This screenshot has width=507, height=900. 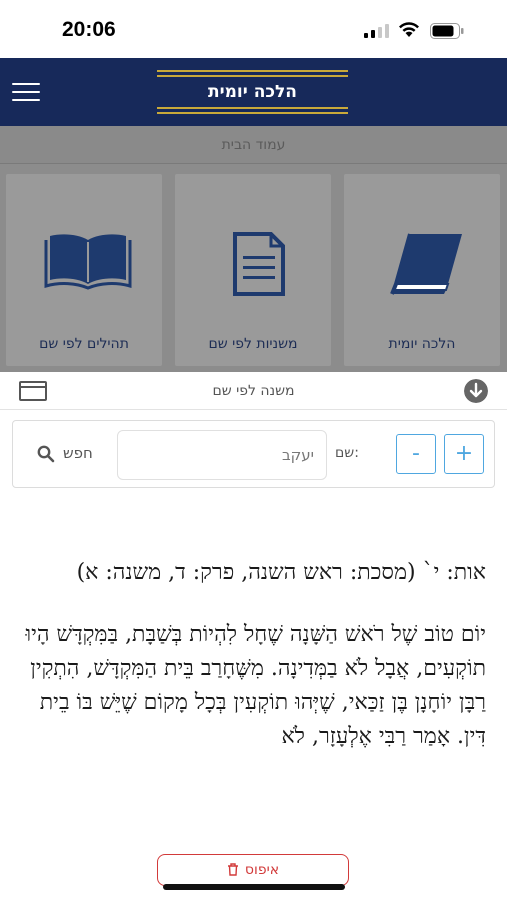 I want to click on home-page-button: עמוד הבית, so click(x=253, y=145).